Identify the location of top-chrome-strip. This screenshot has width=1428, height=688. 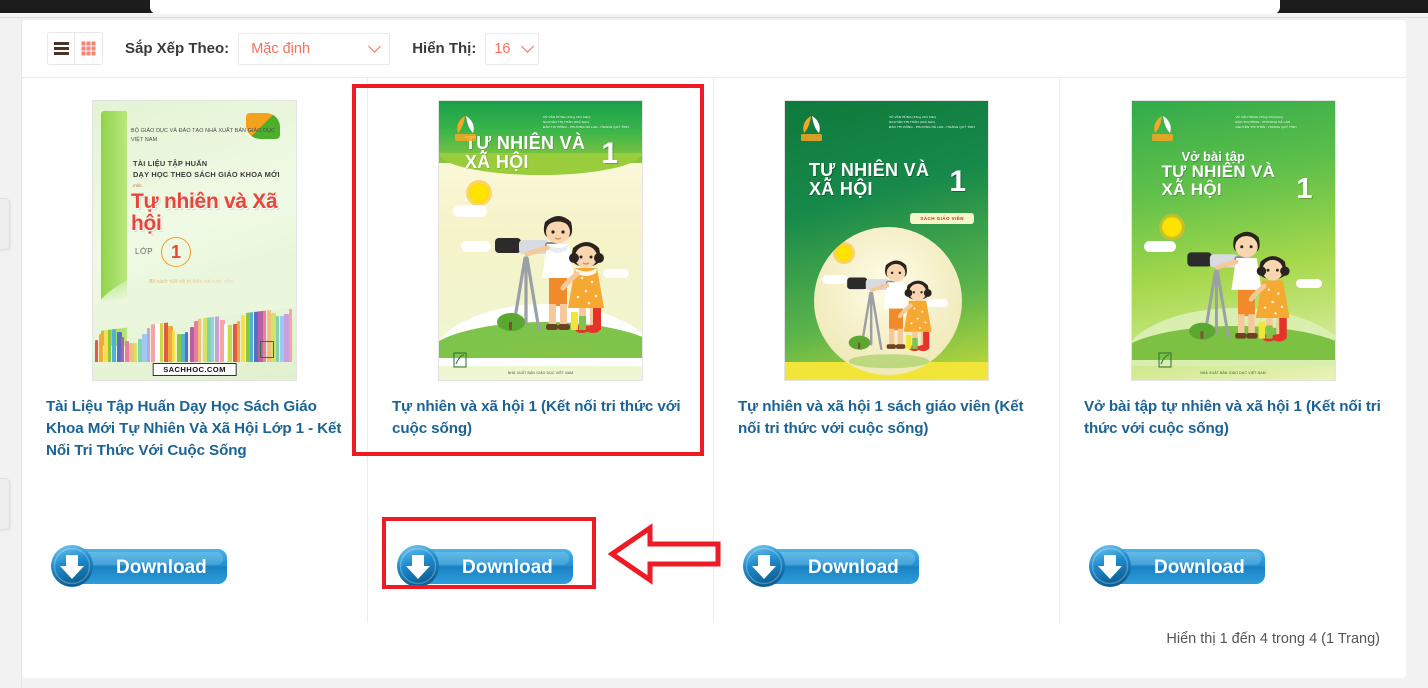
(714, 9).